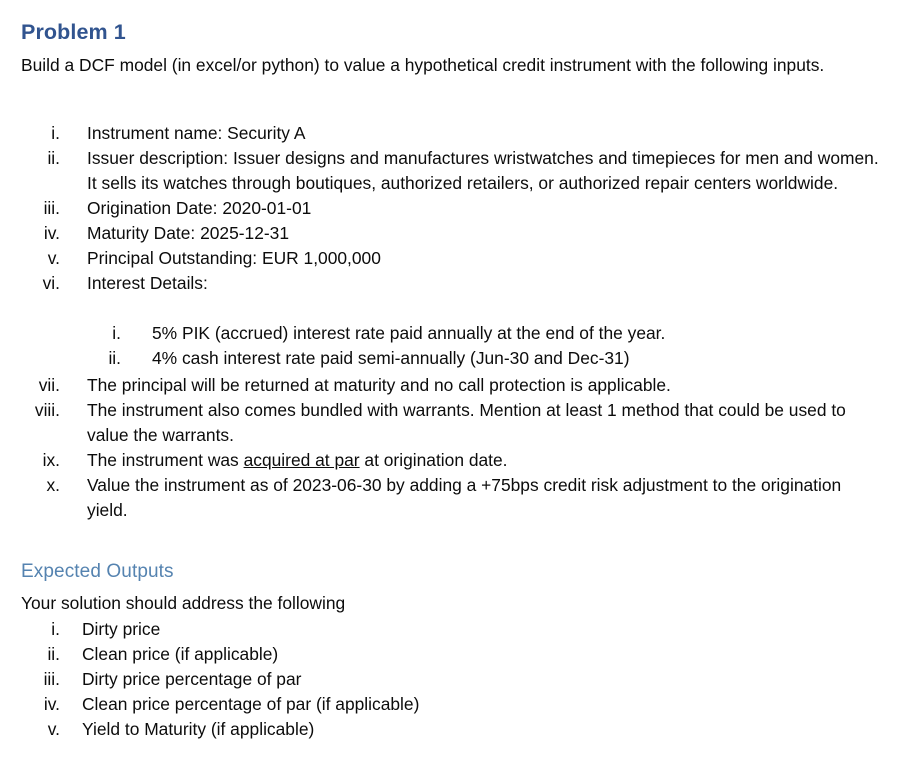 The width and height of the screenshot is (901, 757). Describe the element at coordinates (73, 32) in the screenshot. I see `page-title: Problem 1` at that location.